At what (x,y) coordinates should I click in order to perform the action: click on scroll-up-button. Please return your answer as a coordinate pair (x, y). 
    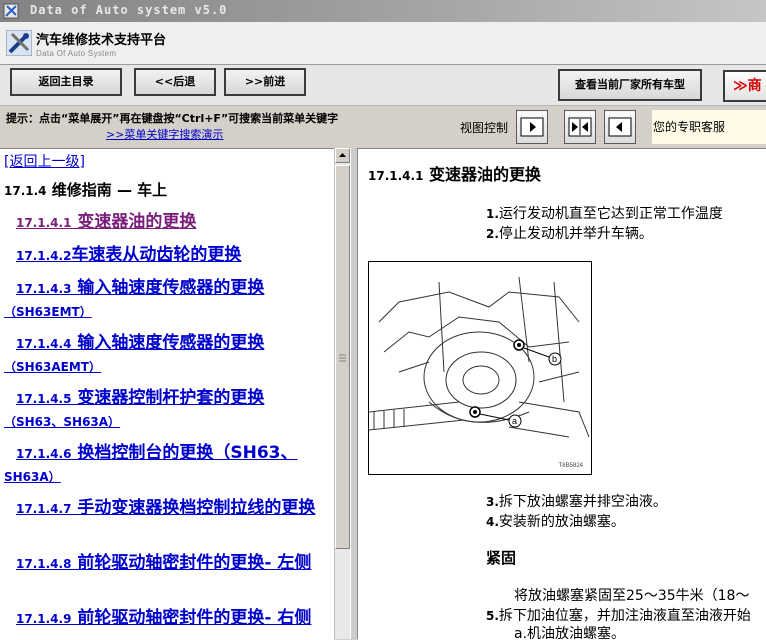
    Looking at the image, I should click on (342, 155).